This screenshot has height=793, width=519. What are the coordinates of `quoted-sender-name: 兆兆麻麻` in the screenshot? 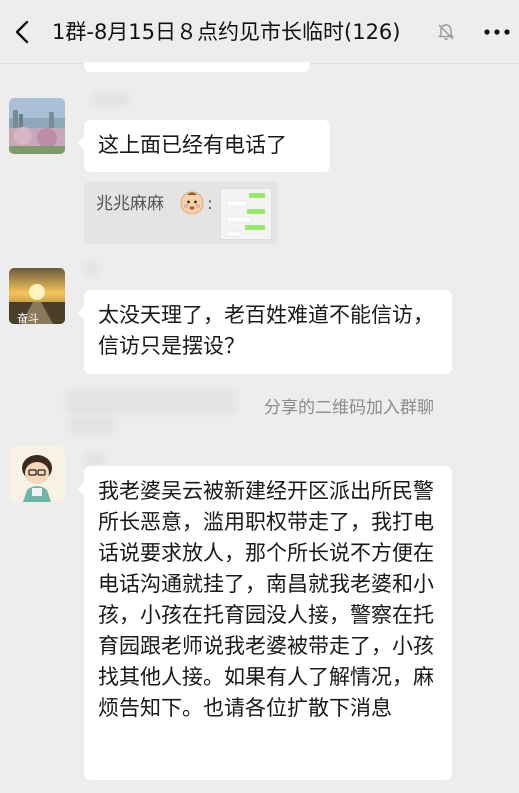 It's located at (130, 204).